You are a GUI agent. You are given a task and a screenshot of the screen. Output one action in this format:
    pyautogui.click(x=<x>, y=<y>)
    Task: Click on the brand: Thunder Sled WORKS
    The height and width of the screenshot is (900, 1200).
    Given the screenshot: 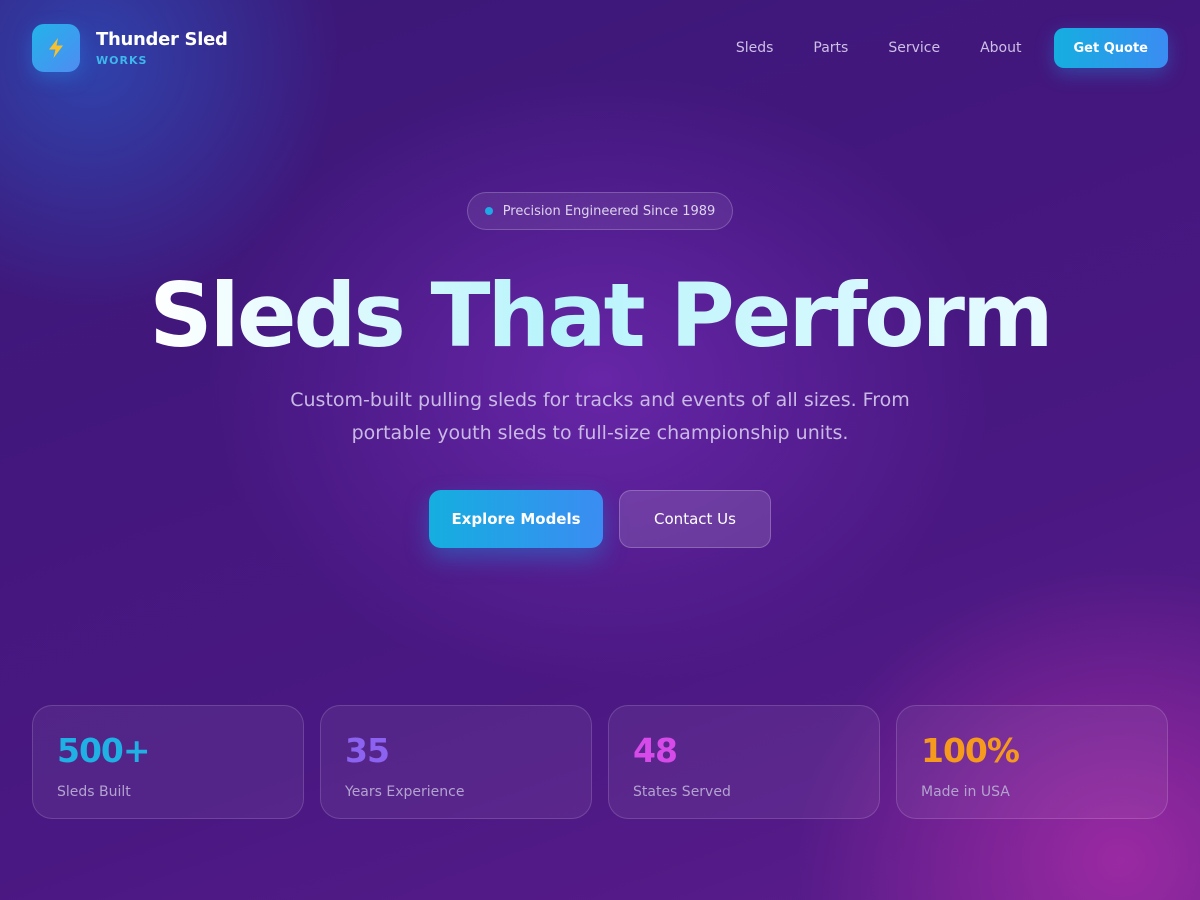 What is the action you would take?
    pyautogui.click(x=130, y=48)
    